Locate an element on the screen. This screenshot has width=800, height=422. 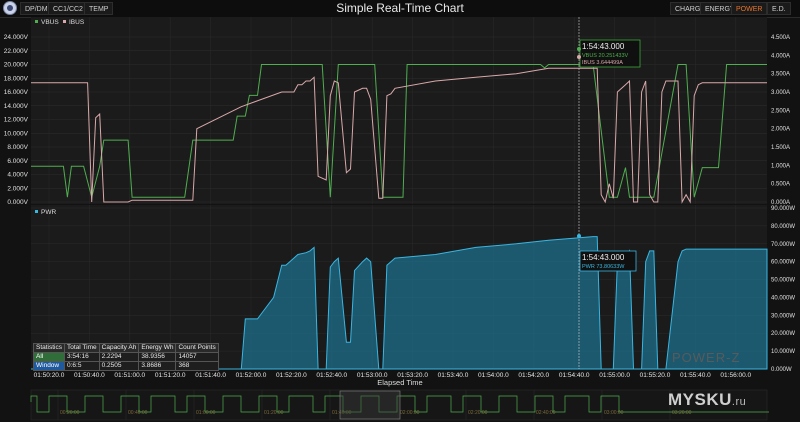
x-tick-label: 01:52:40.0 is located at coordinates (331, 375).